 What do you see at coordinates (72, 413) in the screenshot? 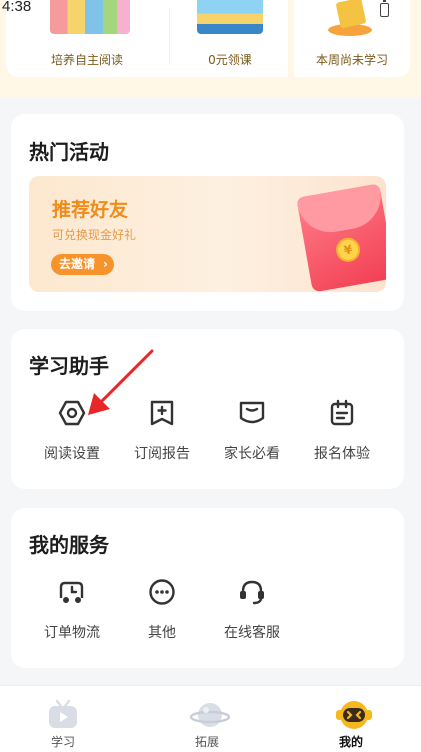
I see `hexagon-settings-icon` at bounding box center [72, 413].